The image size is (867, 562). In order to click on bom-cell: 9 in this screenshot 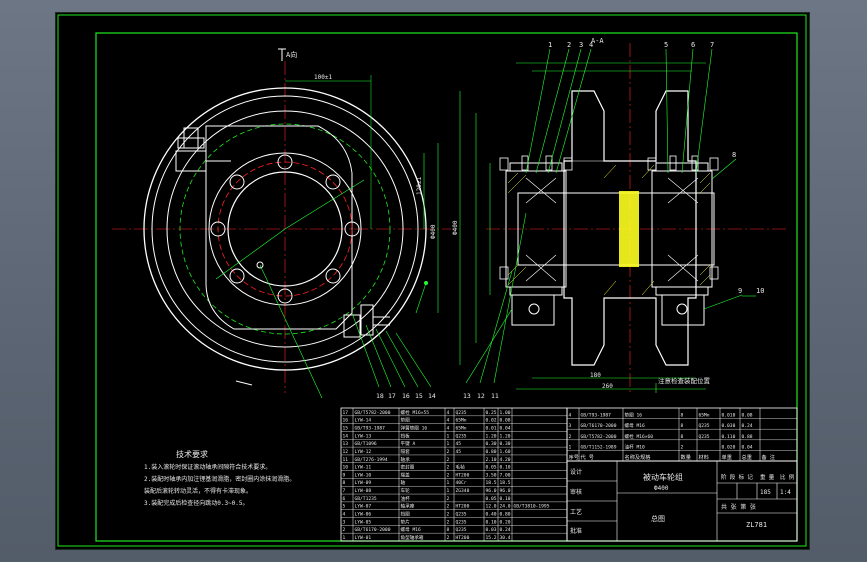, I will do `click(344, 475)`.